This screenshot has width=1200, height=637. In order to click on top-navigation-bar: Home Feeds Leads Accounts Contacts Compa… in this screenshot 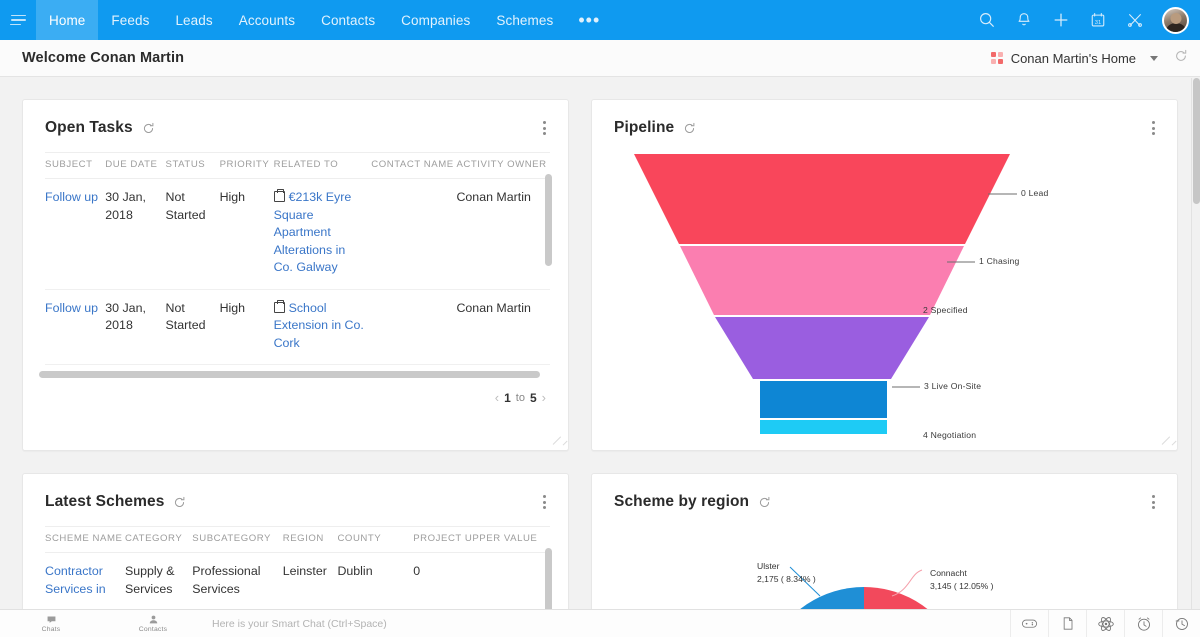, I will do `click(600, 20)`.